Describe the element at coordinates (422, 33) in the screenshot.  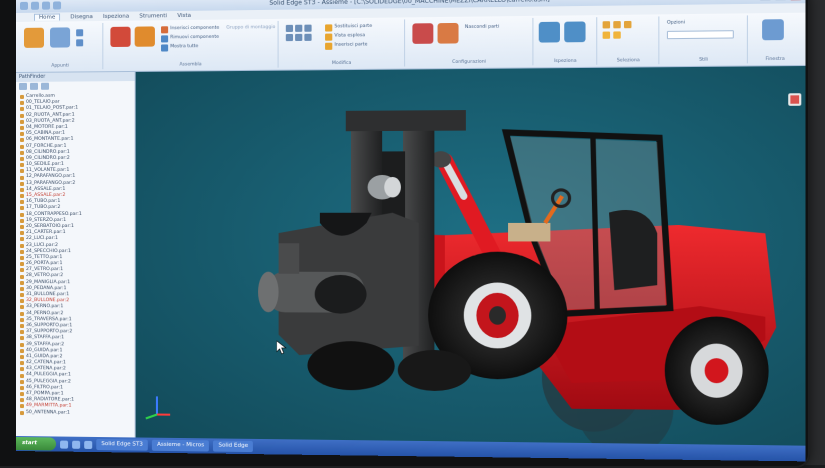
I see `configuration-icon` at that location.